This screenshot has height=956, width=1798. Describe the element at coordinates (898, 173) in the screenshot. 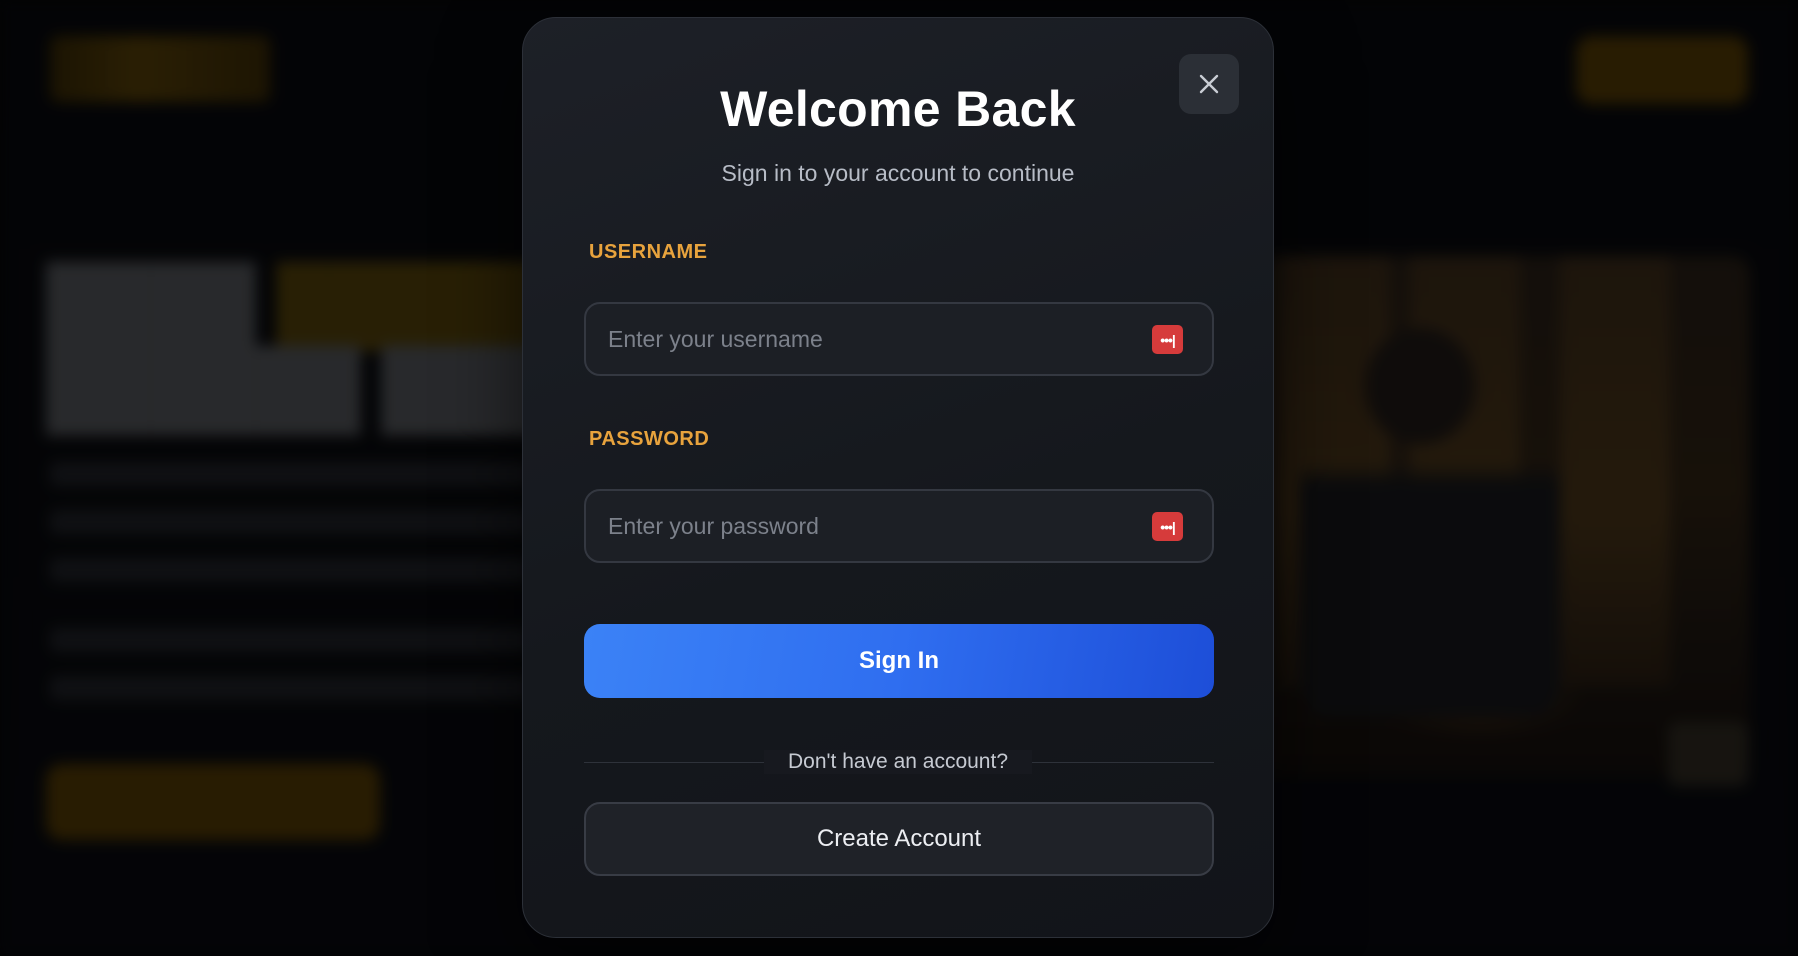

I see `modal-subtitle: Sign in to your account to continue` at that location.